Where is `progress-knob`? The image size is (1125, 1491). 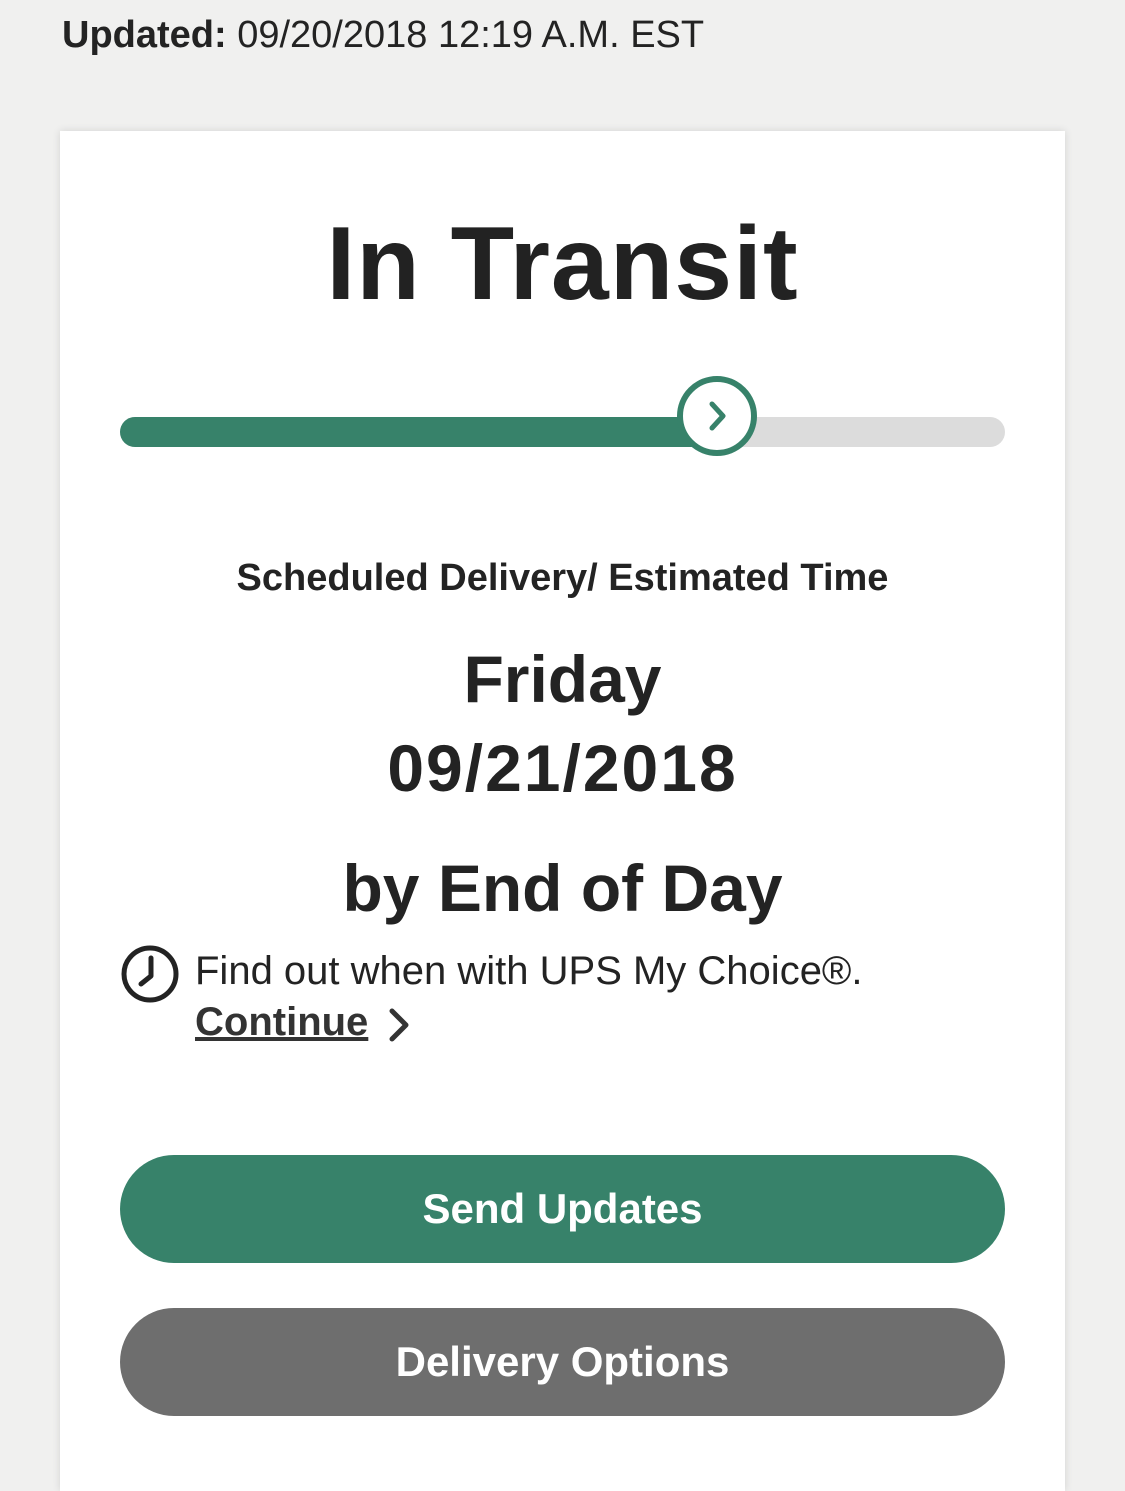
progress-knob is located at coordinates (717, 416).